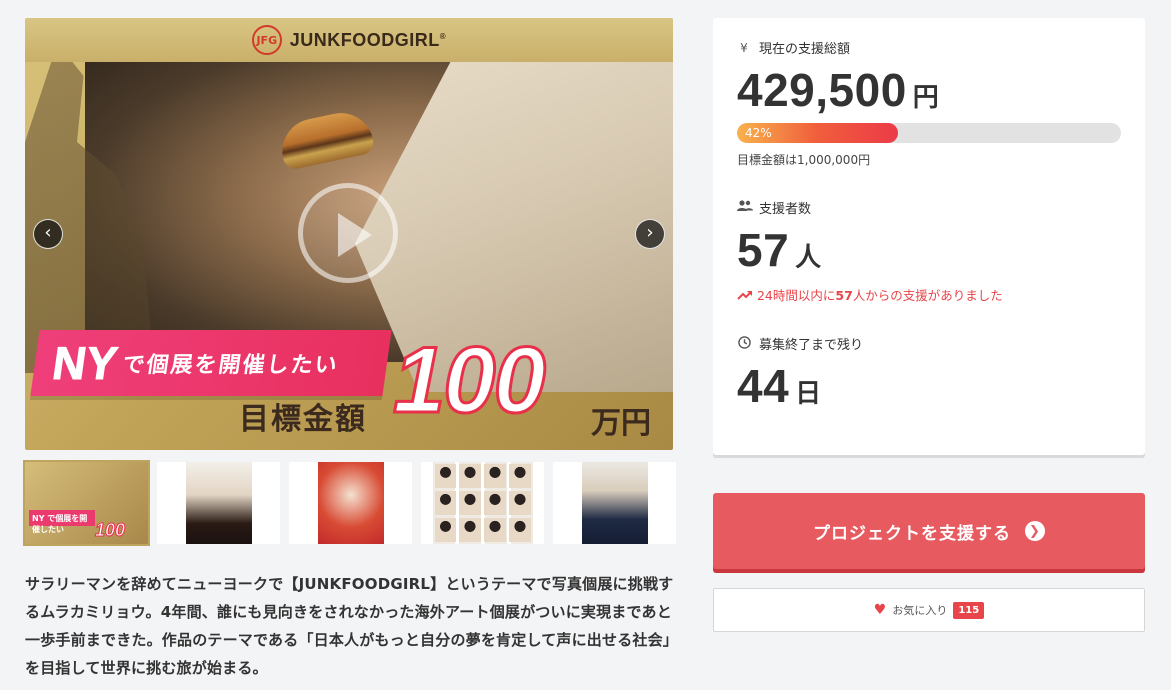 This screenshot has height=690, width=1171. I want to click on trend-count: 57, so click(844, 295).